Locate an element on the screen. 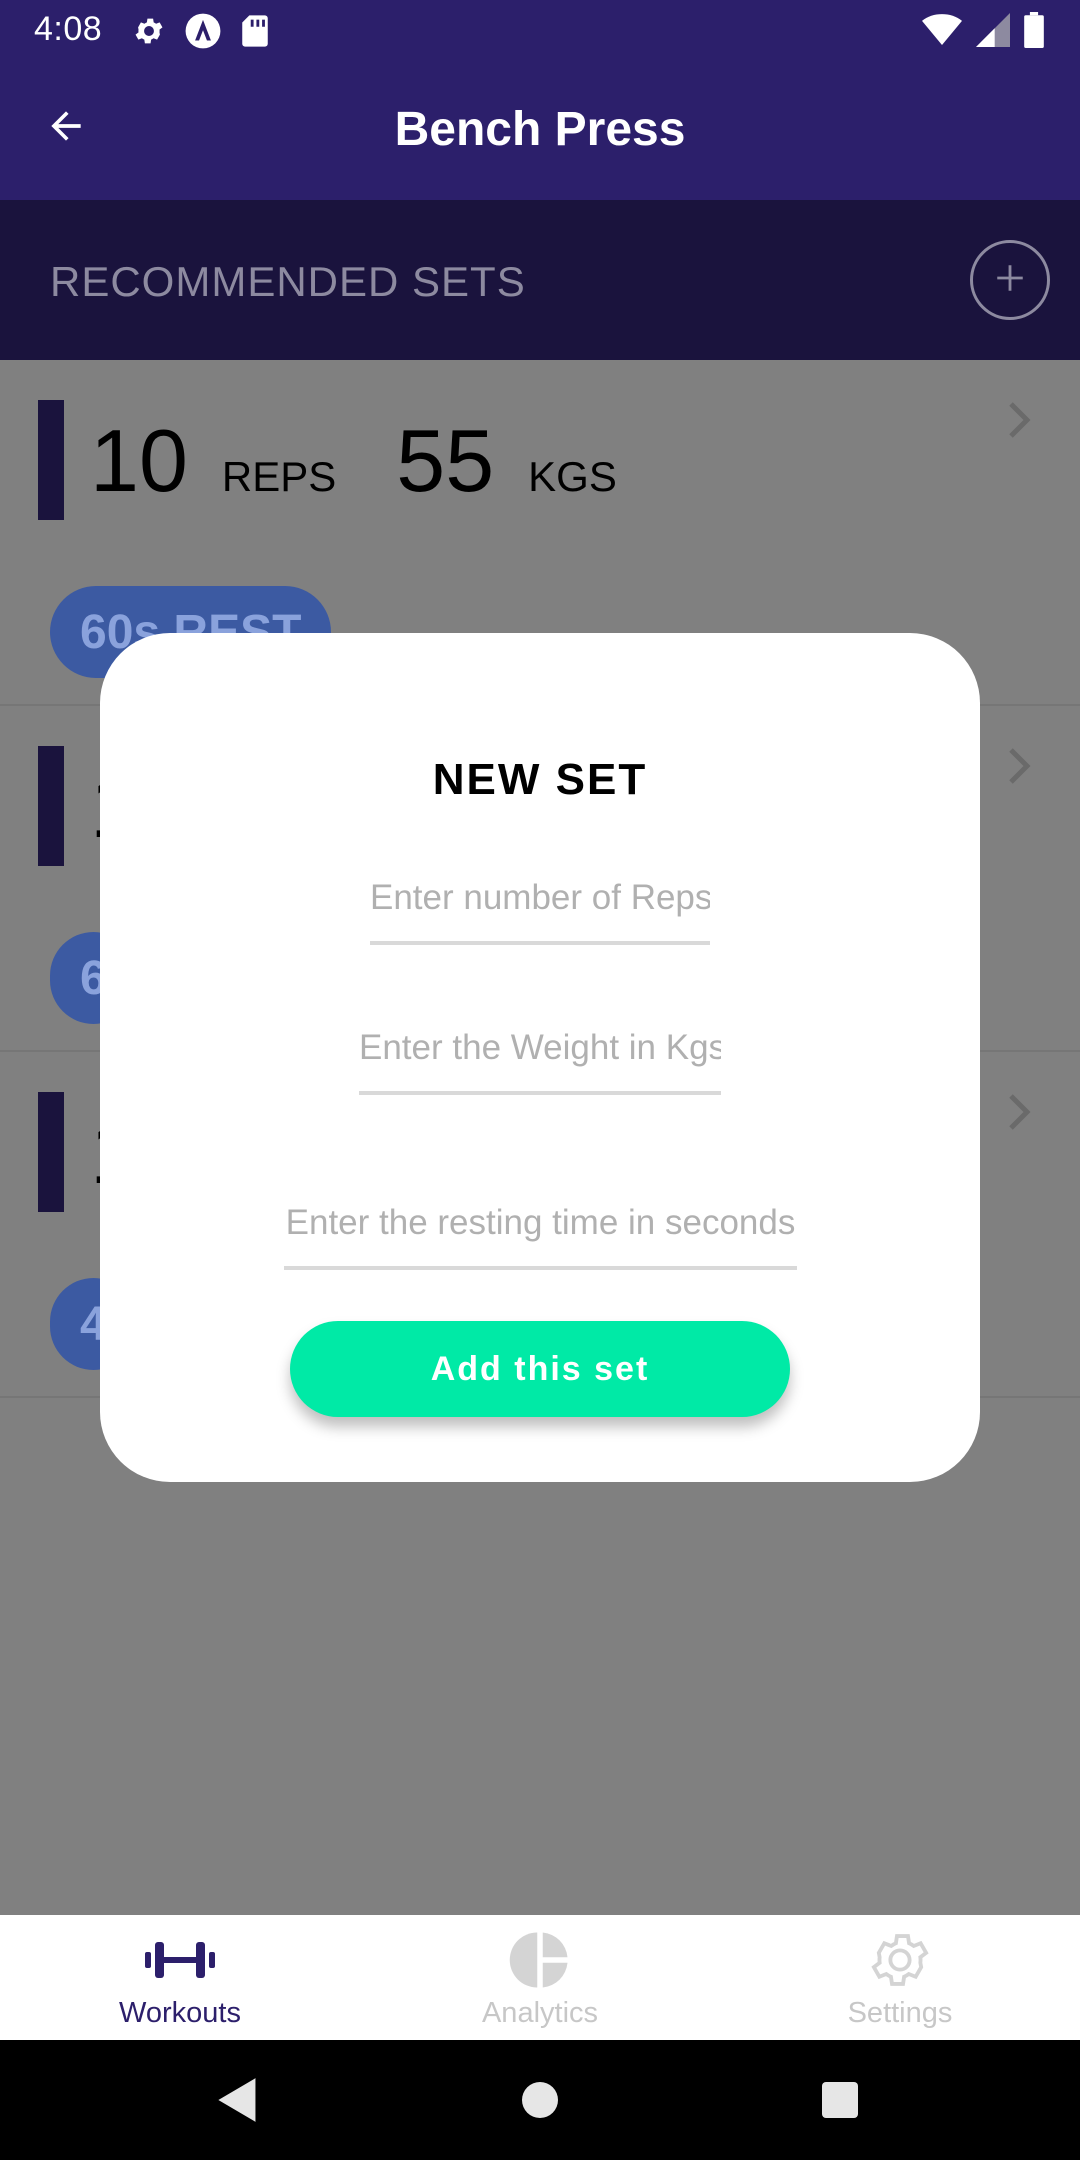  battery-icon is located at coordinates (1034, 32).